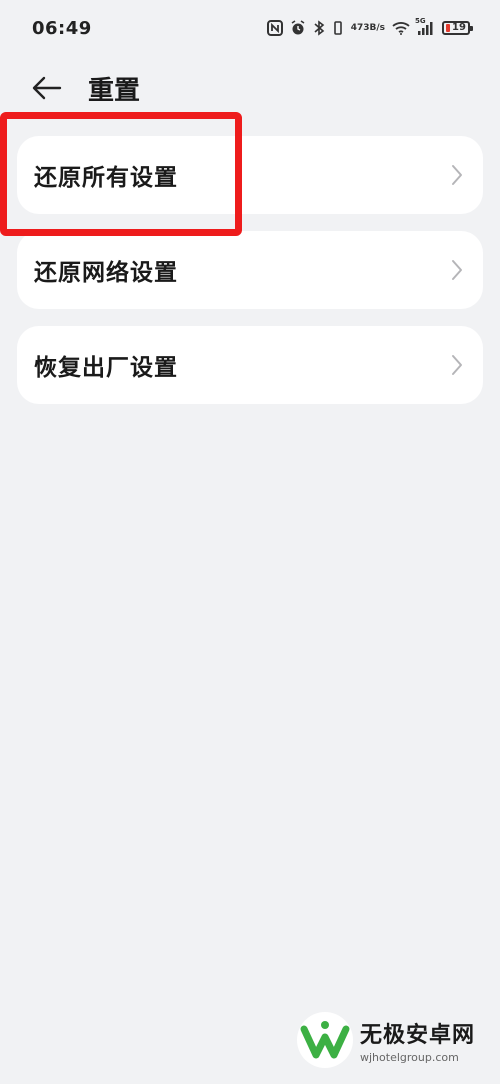  I want to click on battery-fill, so click(448, 28).